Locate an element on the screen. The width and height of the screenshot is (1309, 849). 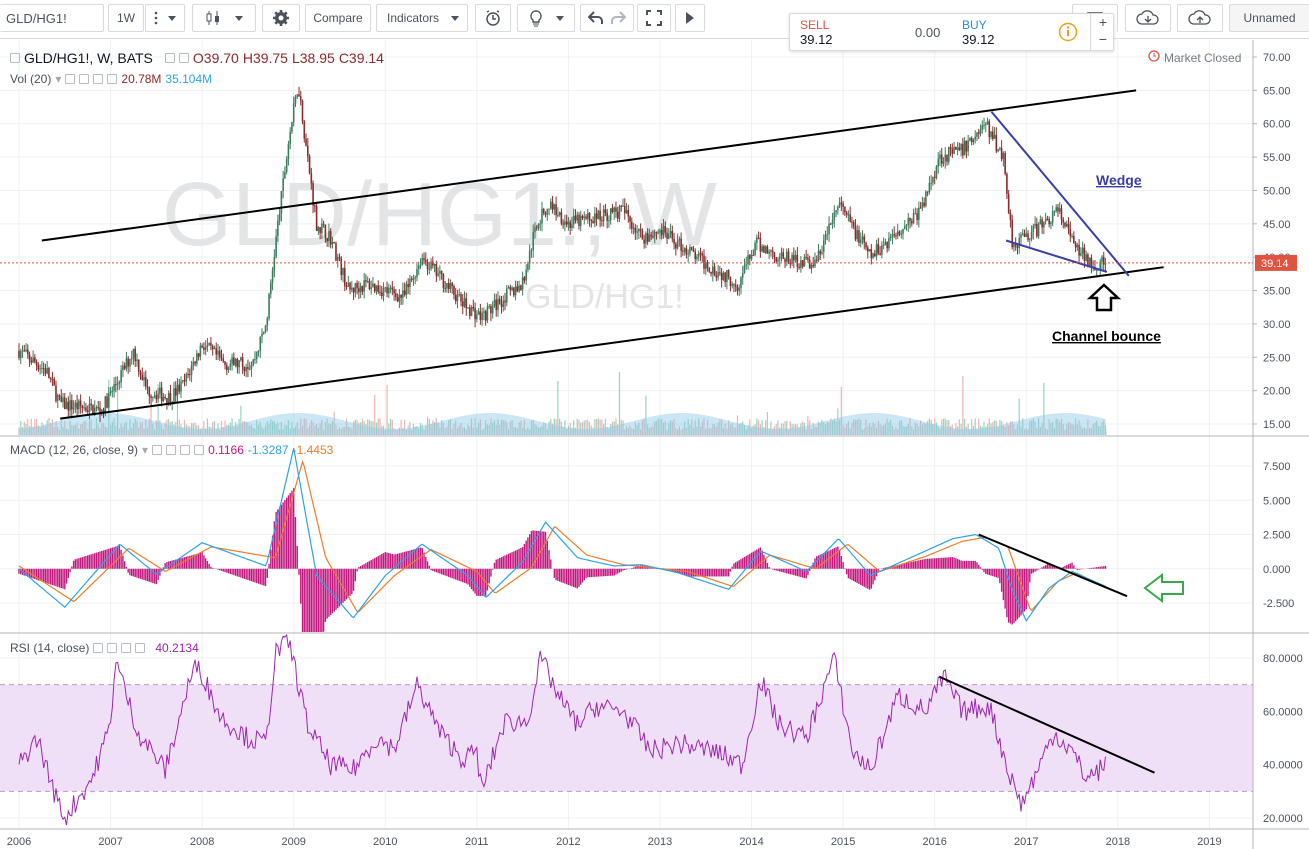
interval-menu-button is located at coordinates (165, 18).